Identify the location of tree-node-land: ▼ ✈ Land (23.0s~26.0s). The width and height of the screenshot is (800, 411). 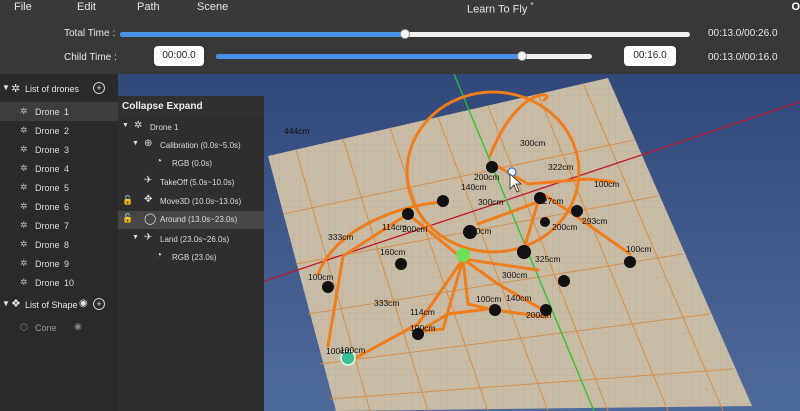
(191, 240).